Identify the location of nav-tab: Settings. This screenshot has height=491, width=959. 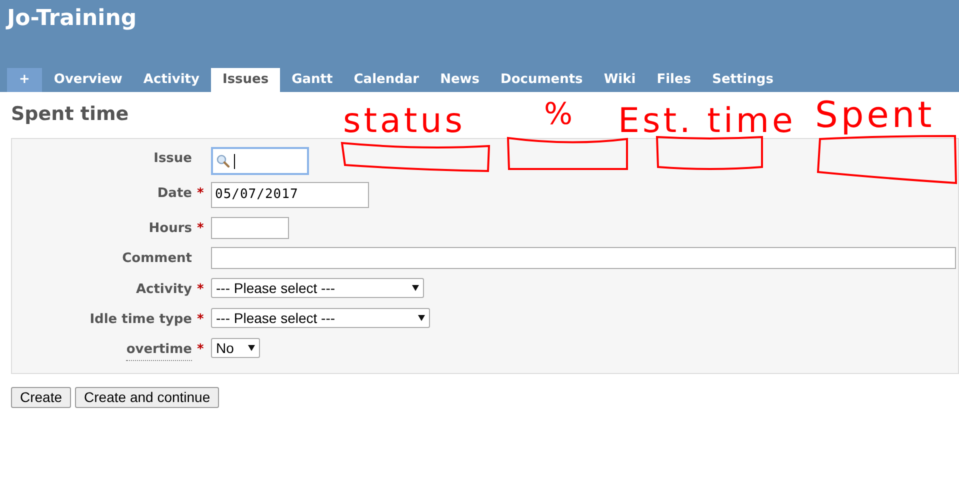
(742, 80).